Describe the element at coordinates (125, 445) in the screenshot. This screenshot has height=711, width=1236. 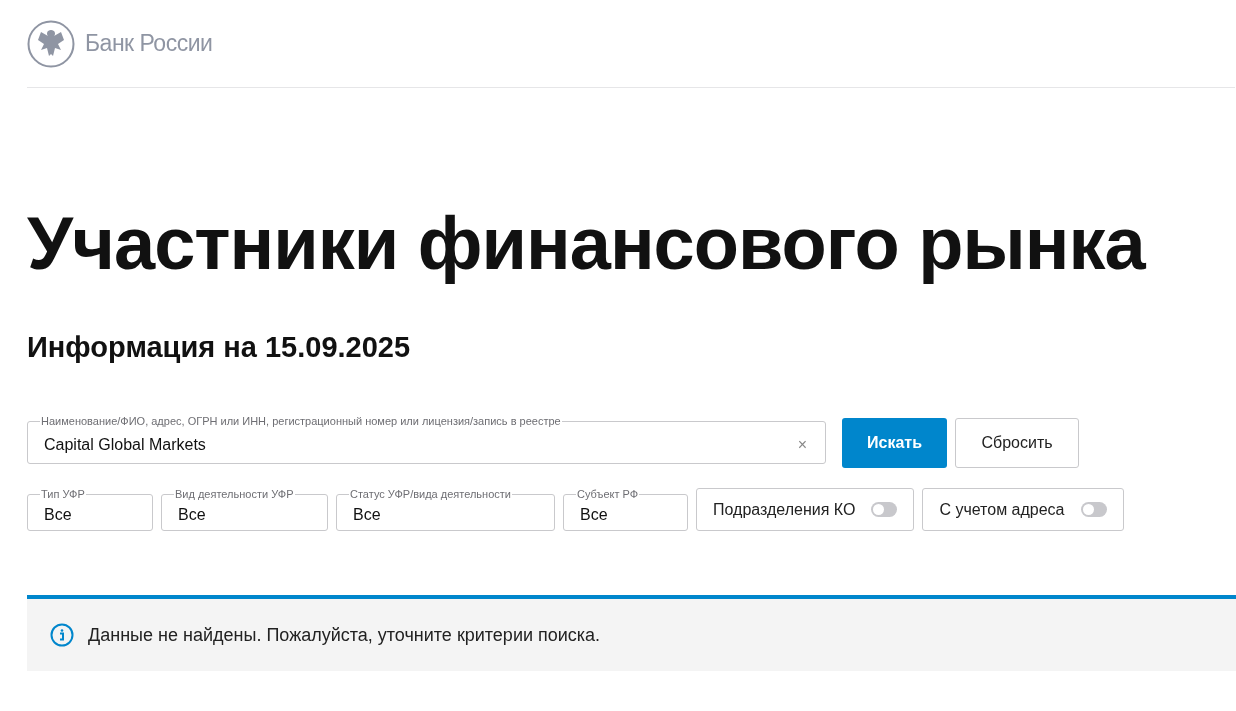
I see `field-value: Capital Global Markets` at that location.